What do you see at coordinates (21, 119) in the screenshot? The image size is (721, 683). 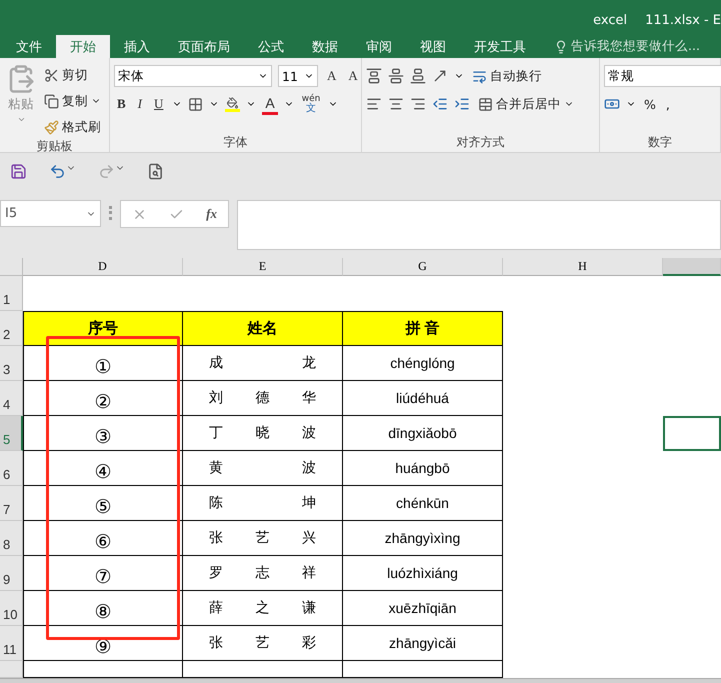 I see `caret-icon` at bounding box center [21, 119].